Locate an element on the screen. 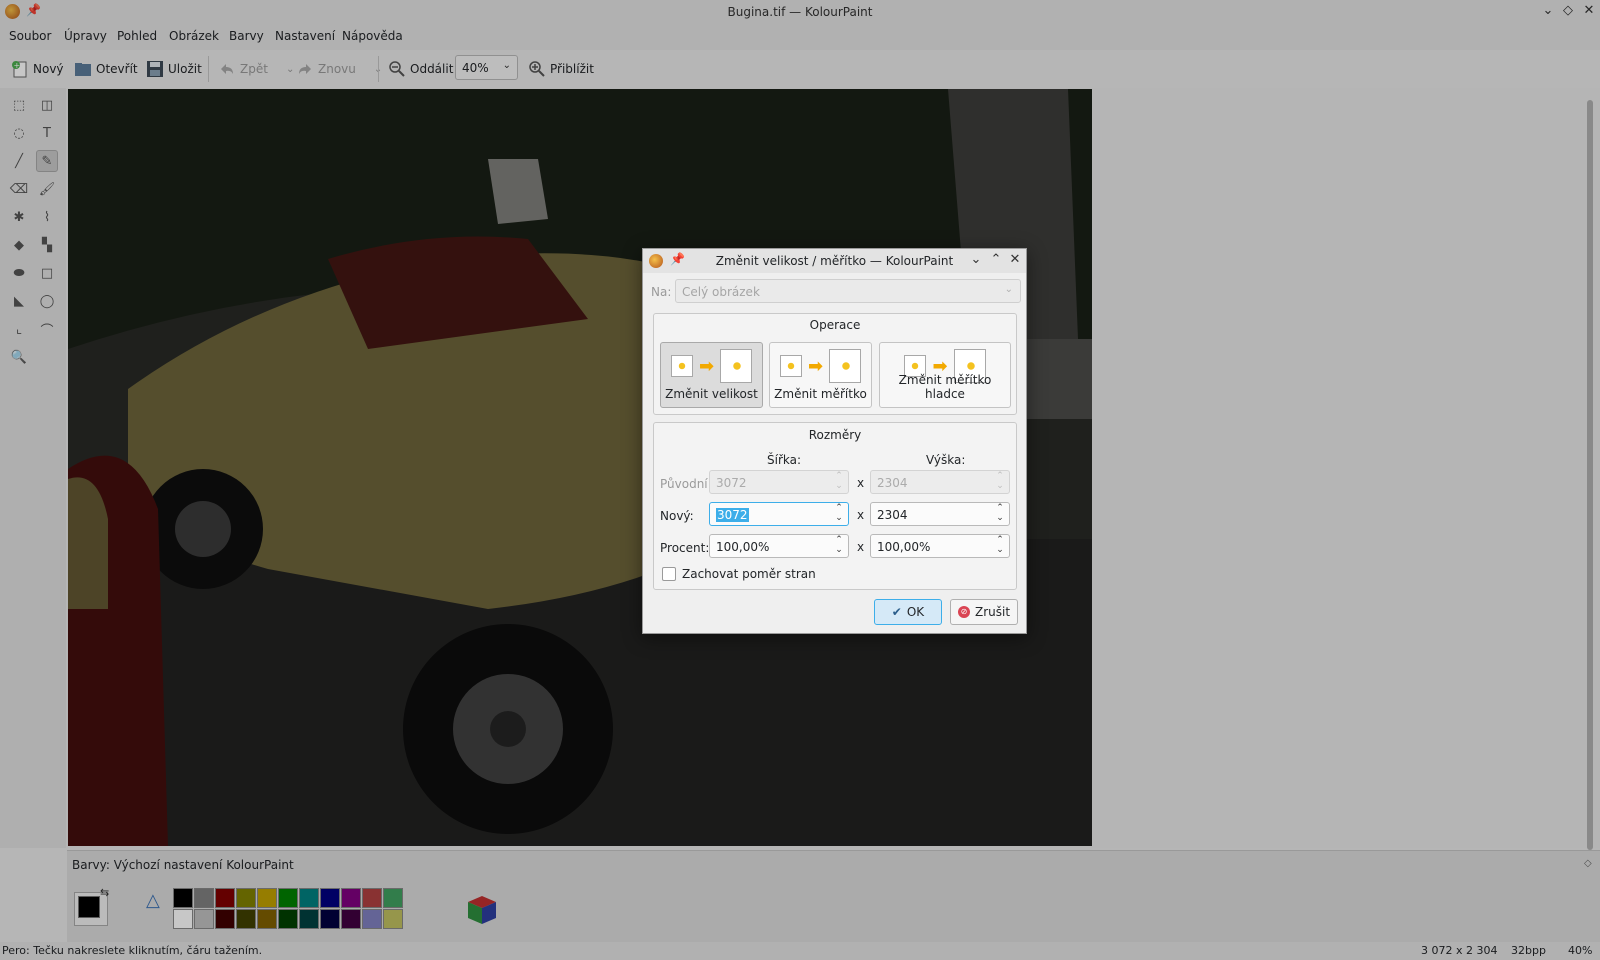 The height and width of the screenshot is (960, 1600). ellipse-tool-icon: ⬬ is located at coordinates (19, 273).